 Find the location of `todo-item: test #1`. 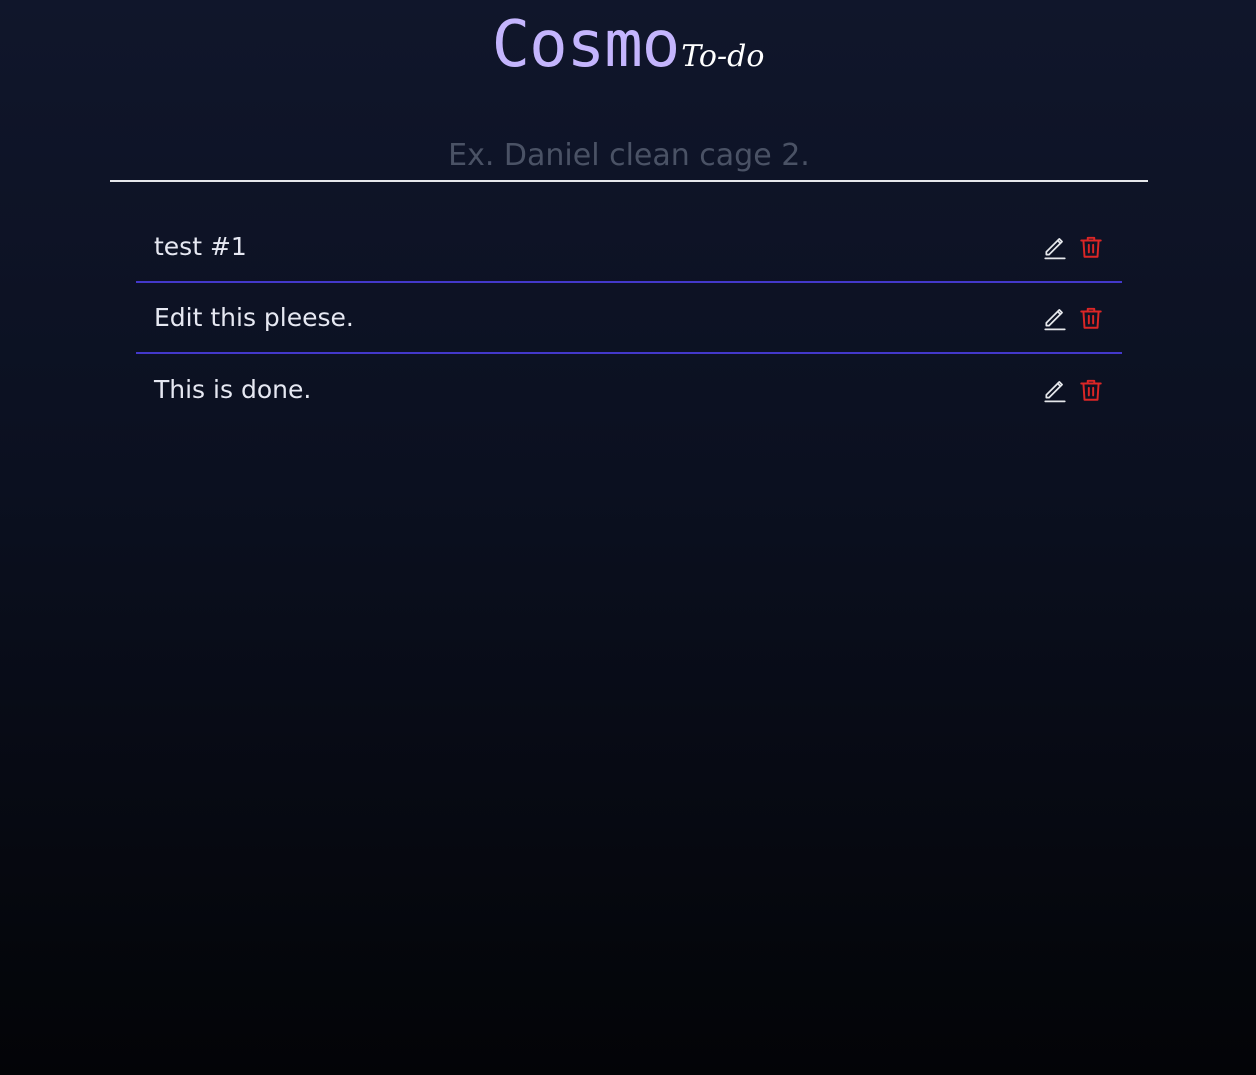

todo-item: test #1 is located at coordinates (629, 247).